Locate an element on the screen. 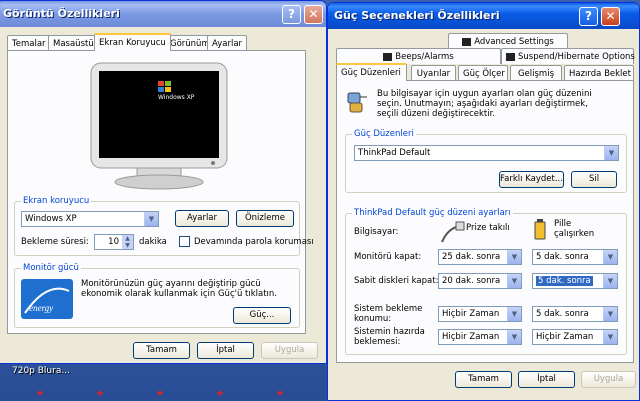 The width and height of the screenshot is (640, 401). tab-beeps-alarms: Beeps/Alarms is located at coordinates (418, 56).